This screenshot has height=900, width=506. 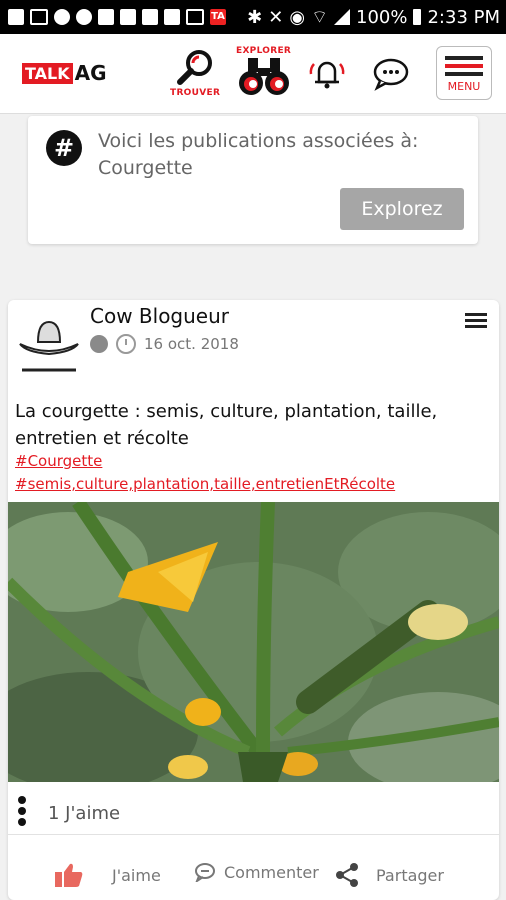 What do you see at coordinates (253, 809) in the screenshot?
I see `like-summary: 1 J'aime` at bounding box center [253, 809].